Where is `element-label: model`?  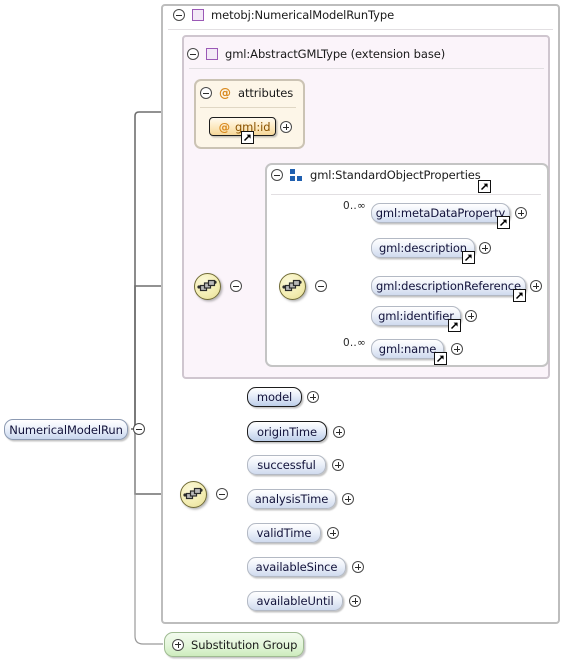 element-label: model is located at coordinates (274, 397).